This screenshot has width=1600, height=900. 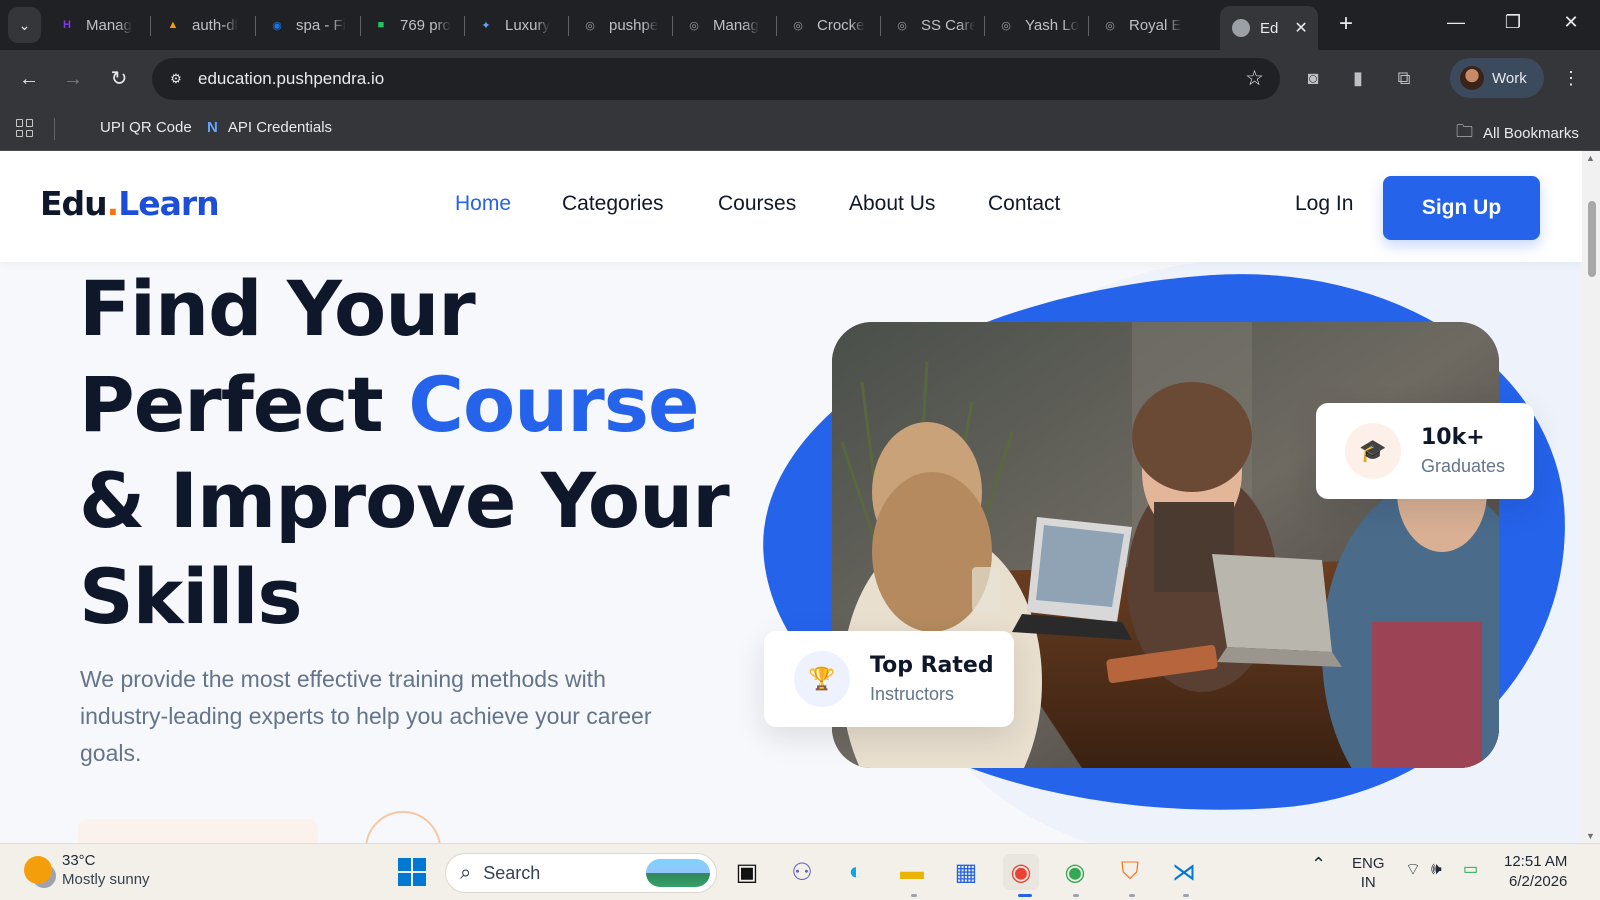 I want to click on windows-logo-icon, so click(x=412, y=872).